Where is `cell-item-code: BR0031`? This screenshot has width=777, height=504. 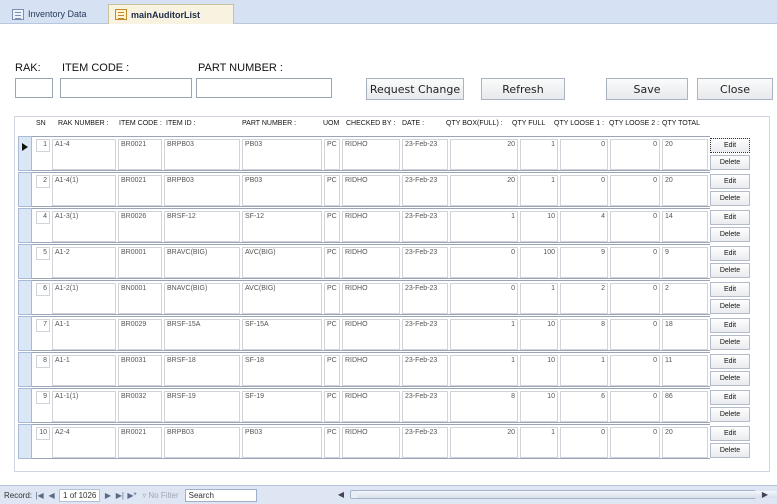 cell-item-code: BR0031 is located at coordinates (140, 370).